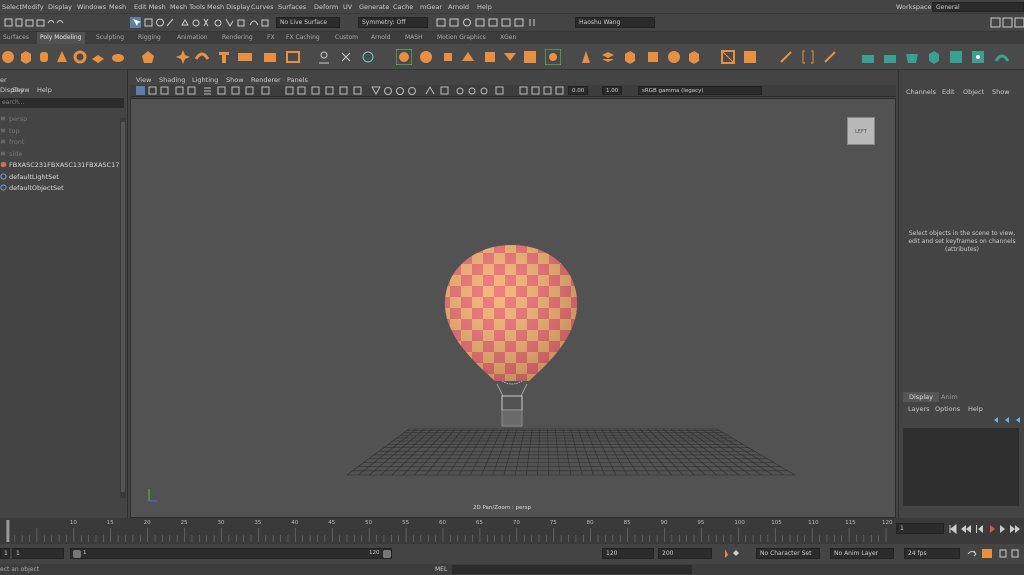 Image resolution: width=1024 pixels, height=575 pixels. I want to click on poly-cylinder-icon, so click(44, 57).